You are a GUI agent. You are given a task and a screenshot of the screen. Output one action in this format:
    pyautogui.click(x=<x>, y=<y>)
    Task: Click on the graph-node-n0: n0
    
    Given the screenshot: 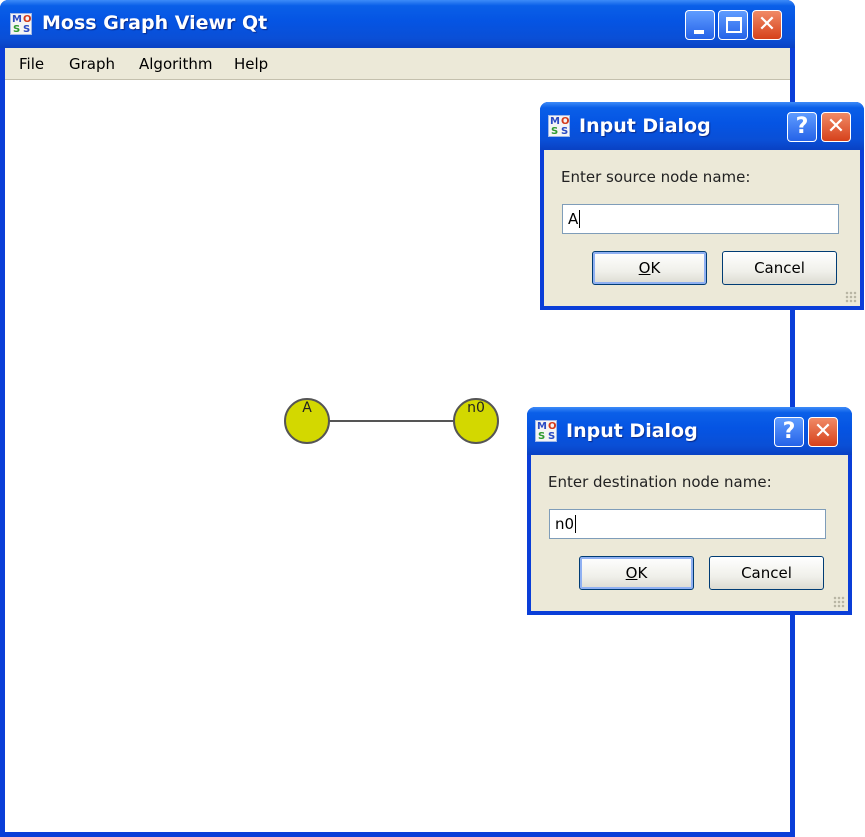 What is the action you would take?
    pyautogui.click(x=476, y=421)
    